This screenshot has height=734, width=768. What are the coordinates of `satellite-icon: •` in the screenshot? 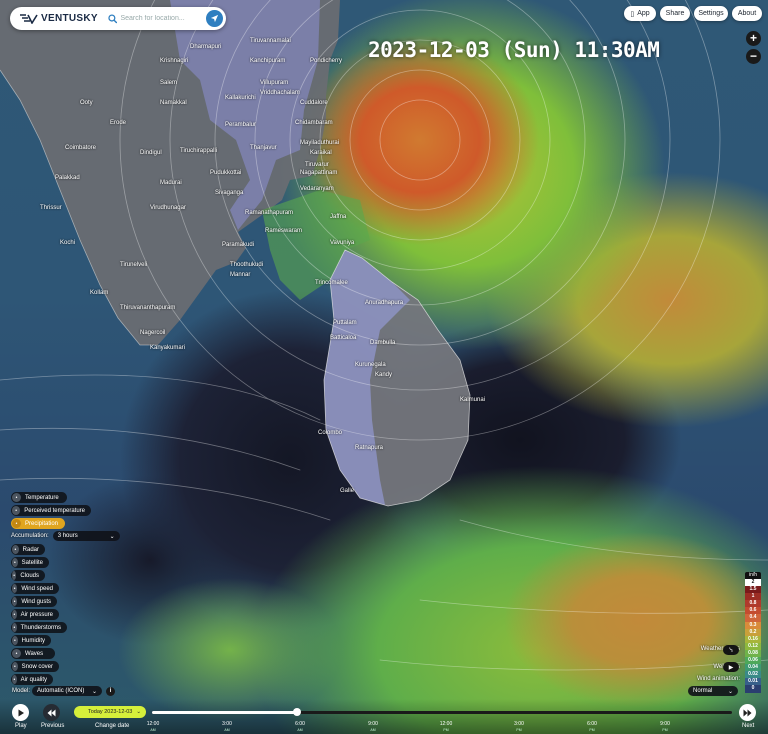 It's located at (15, 562).